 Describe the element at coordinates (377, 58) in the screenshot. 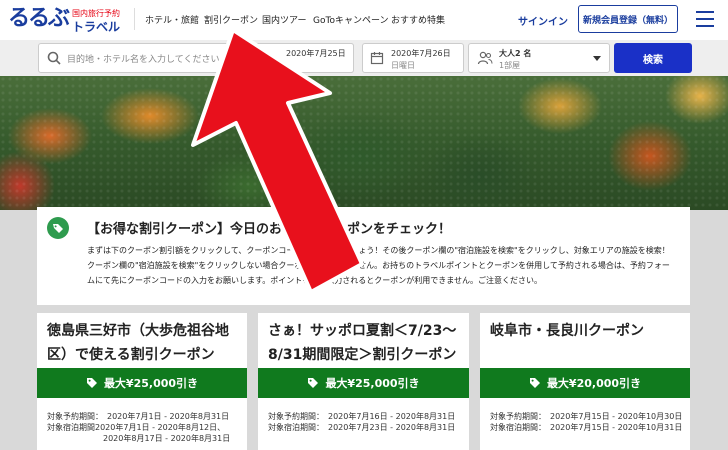

I see `calendar-icon` at that location.